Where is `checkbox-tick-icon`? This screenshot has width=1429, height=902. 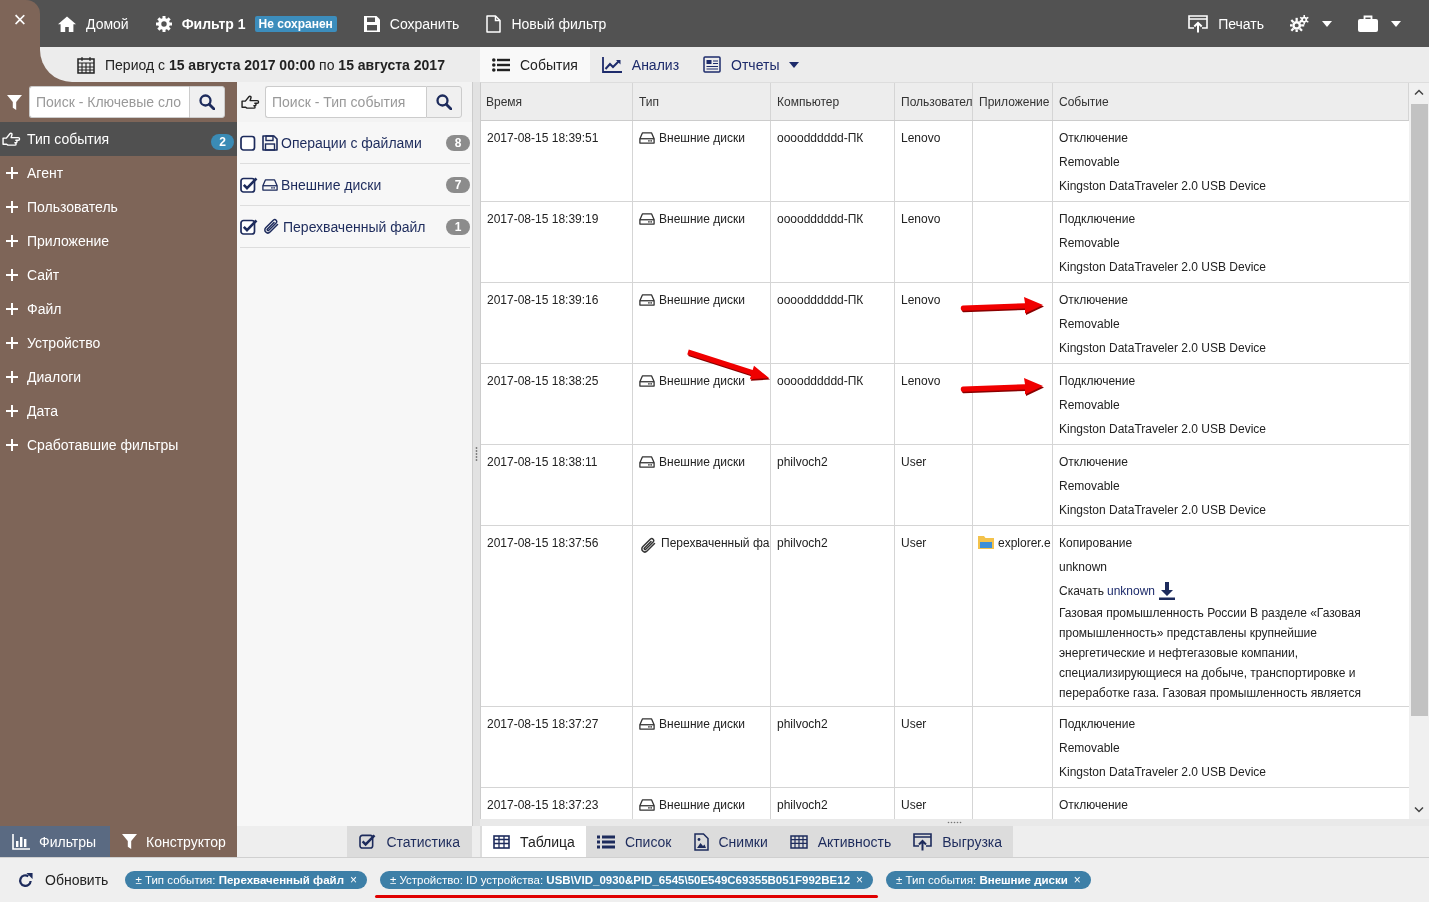
checkbox-tick-icon is located at coordinates (368, 841).